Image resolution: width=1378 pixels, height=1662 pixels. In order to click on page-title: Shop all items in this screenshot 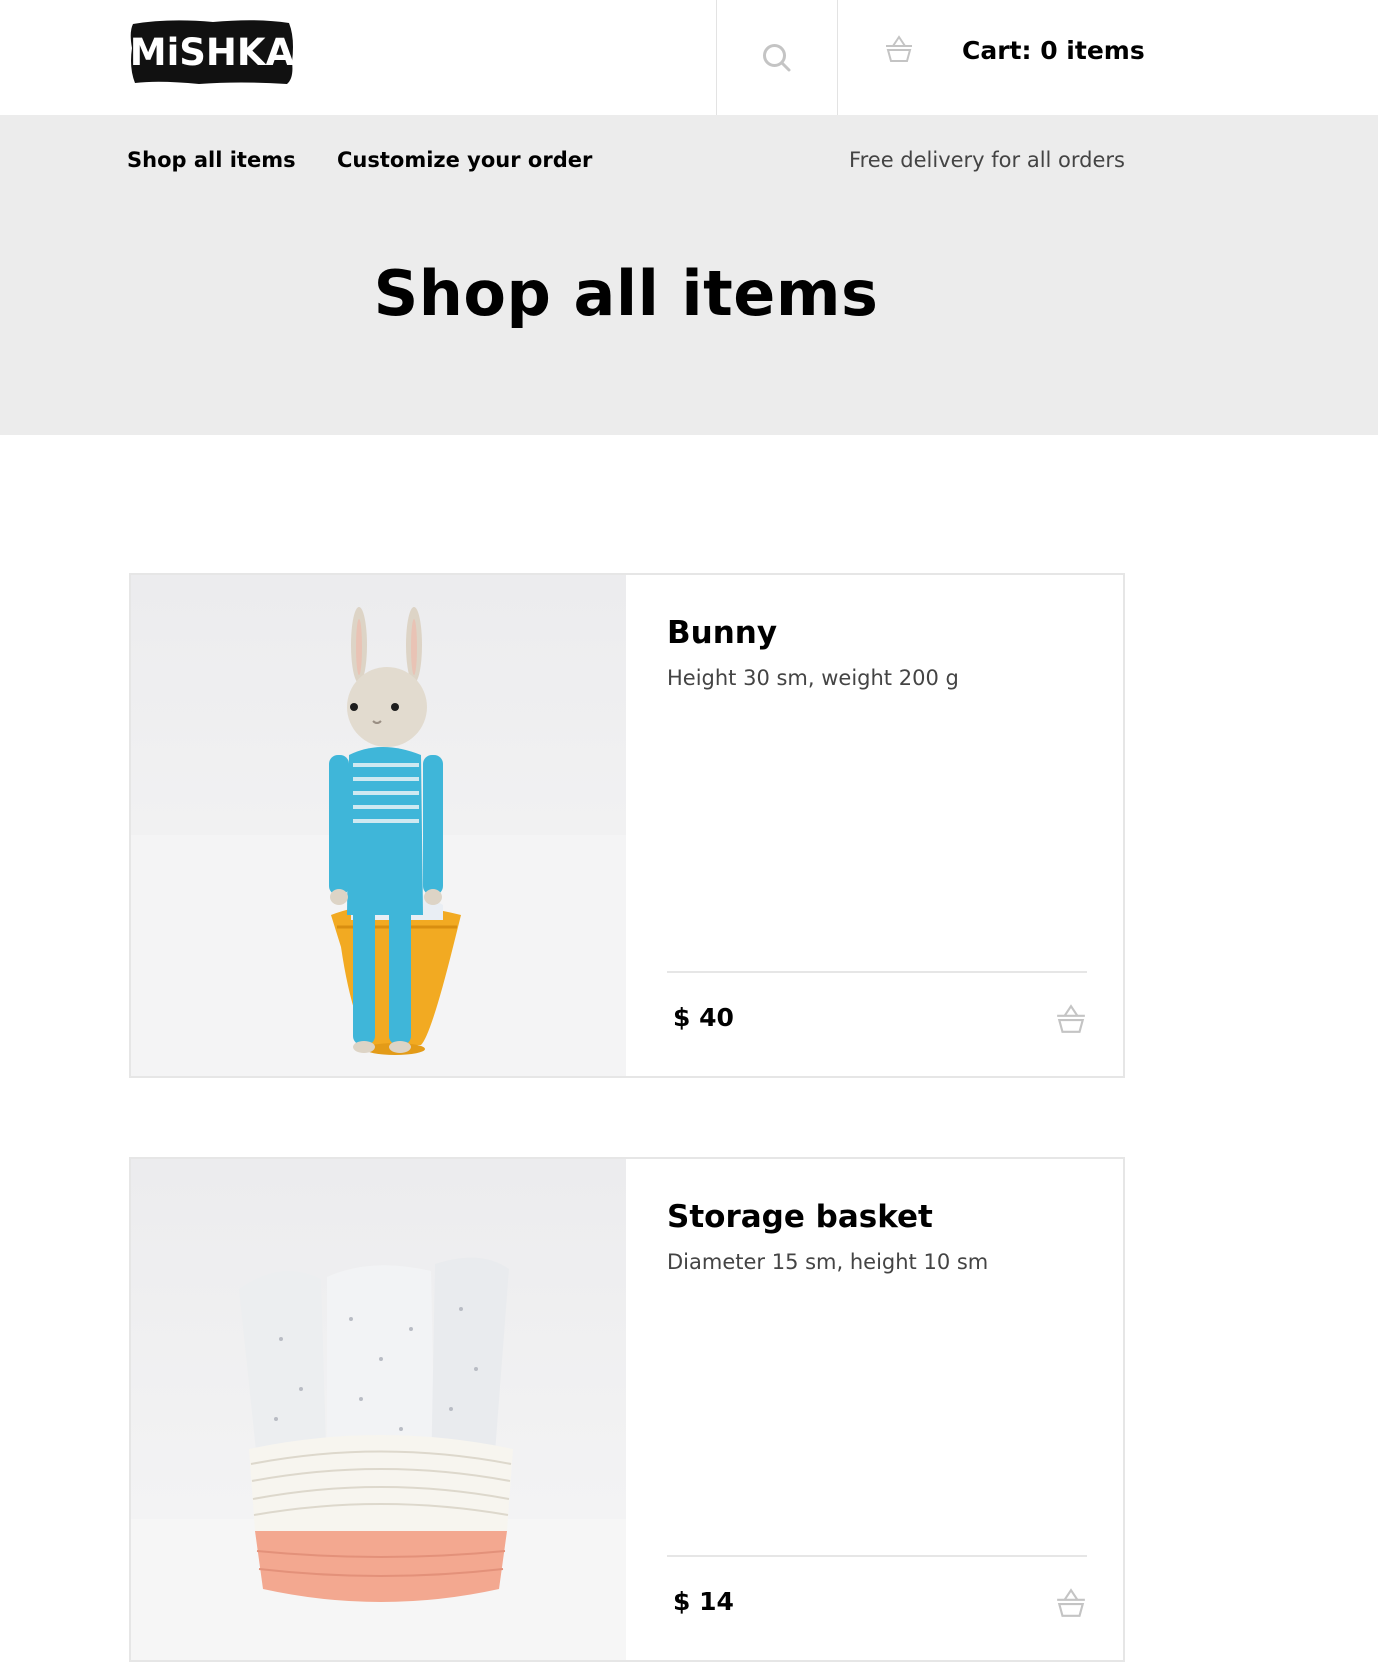, I will do `click(626, 293)`.